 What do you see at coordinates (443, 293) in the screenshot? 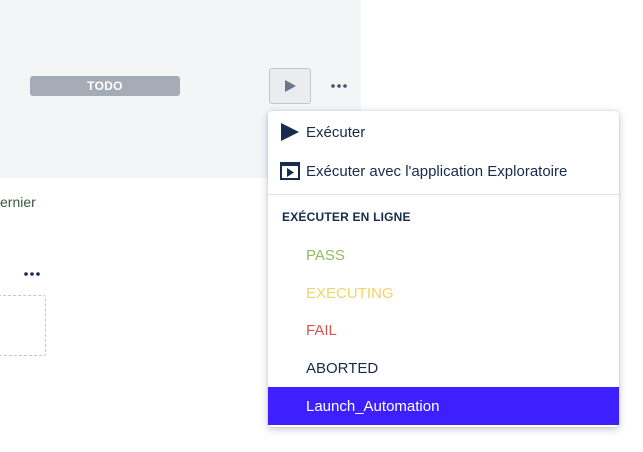
I see `status-option-executing: EXECUTING` at bounding box center [443, 293].